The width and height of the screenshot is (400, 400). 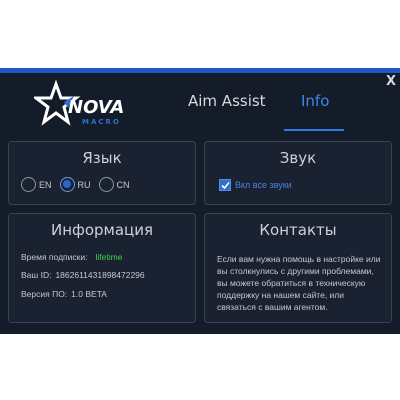 What do you see at coordinates (263, 185) in the screenshot?
I see `all-sounds-label: Вкл все звуки` at bounding box center [263, 185].